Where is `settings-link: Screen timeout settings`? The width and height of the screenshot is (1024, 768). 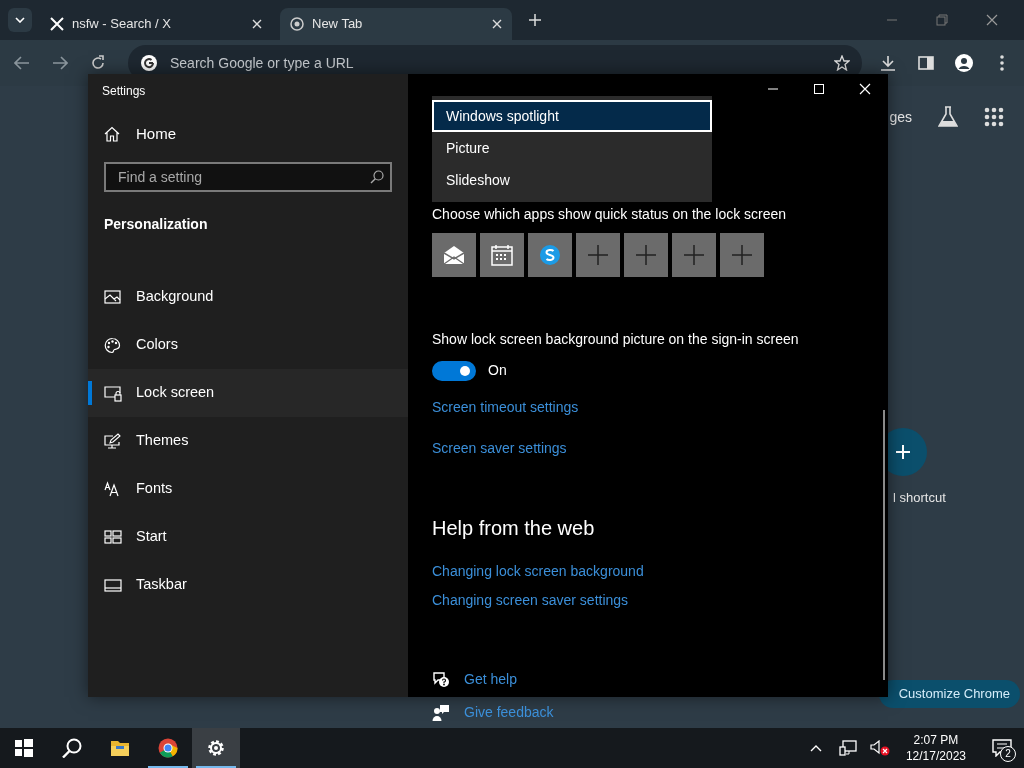
settings-link: Screen timeout settings is located at coordinates (505, 407).